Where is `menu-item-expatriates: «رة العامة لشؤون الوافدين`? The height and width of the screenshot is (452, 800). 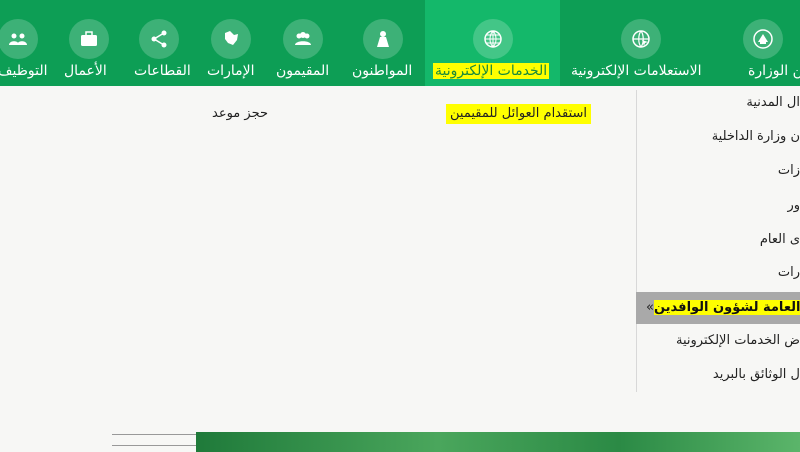
menu-item-expatriates: «رة العامة لشؤون الوافدين is located at coordinates (718, 308).